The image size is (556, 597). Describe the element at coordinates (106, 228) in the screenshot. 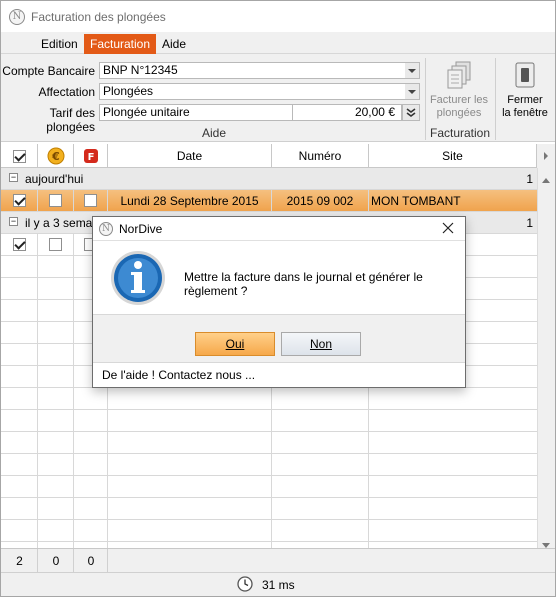

I see `app-logo-icon: N` at that location.